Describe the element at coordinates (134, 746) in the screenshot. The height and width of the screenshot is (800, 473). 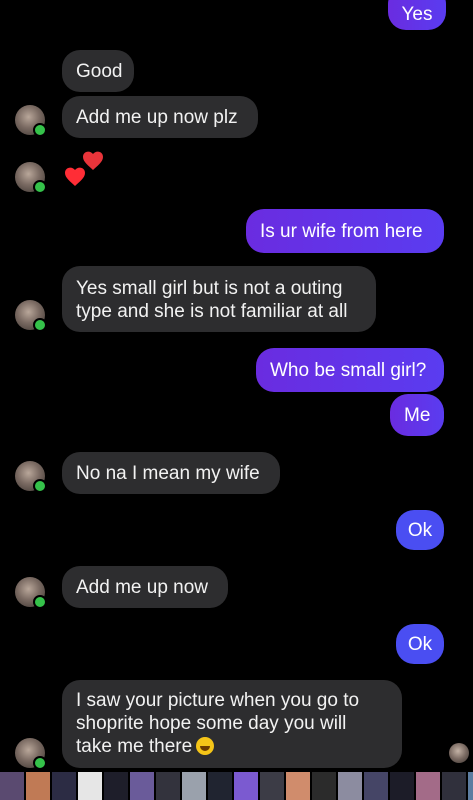
I see `message-line: take me there` at that location.